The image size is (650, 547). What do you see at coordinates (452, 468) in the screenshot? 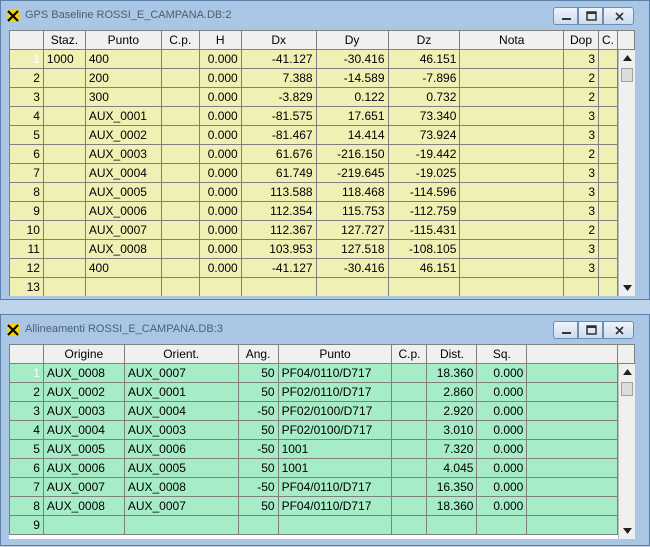
I see `cell-dist: 4.045` at bounding box center [452, 468].